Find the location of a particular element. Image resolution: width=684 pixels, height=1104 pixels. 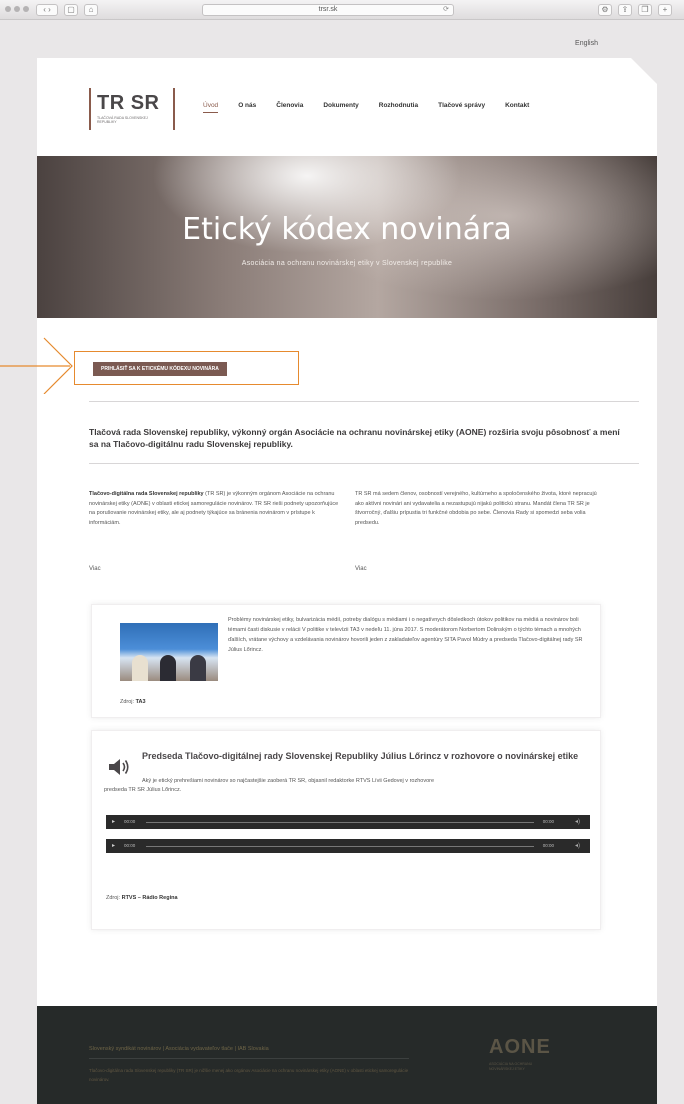

share-icon: ⇪ is located at coordinates (625, 10).